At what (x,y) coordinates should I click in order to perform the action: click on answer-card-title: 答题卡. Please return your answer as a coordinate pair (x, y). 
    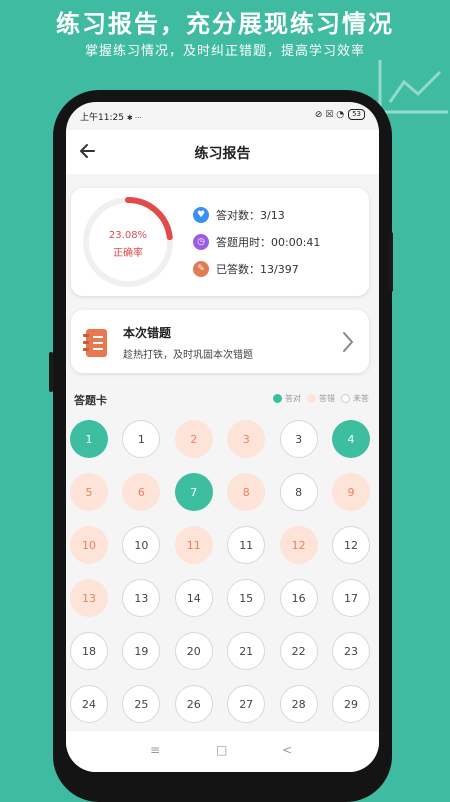
    Looking at the image, I should click on (90, 400).